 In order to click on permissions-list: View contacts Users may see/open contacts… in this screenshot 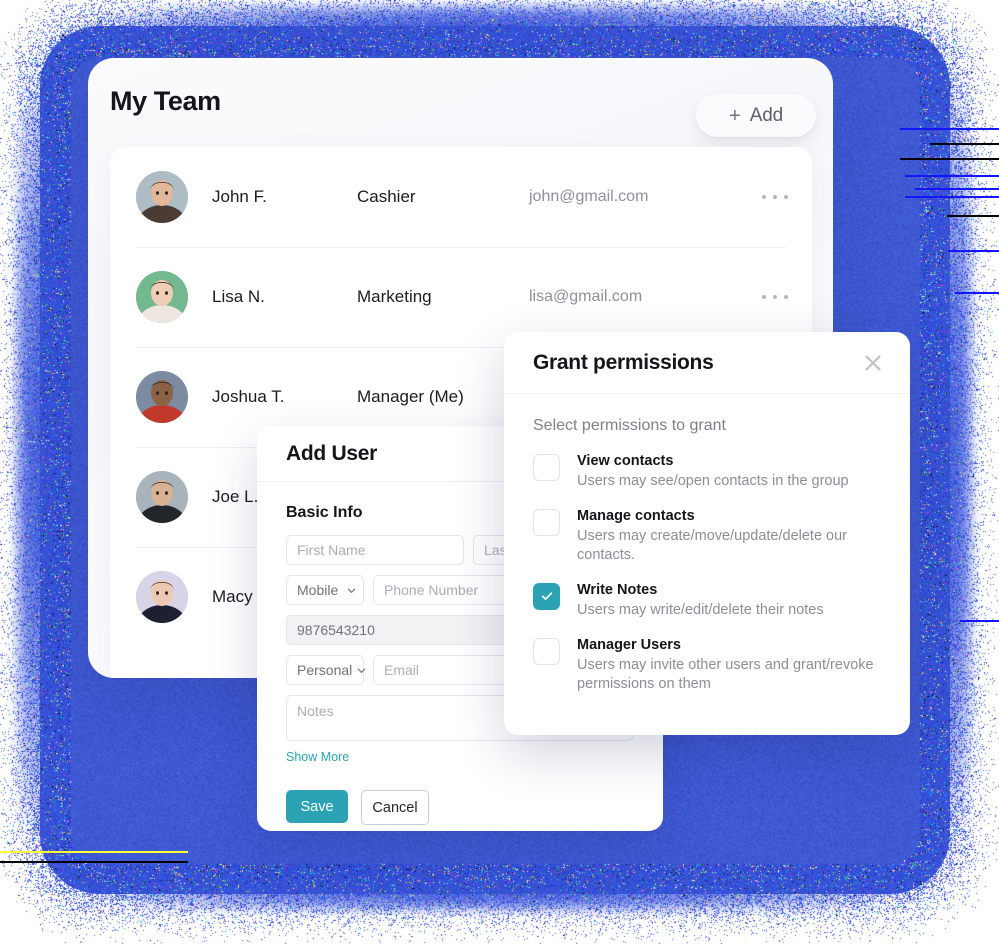, I will do `click(707, 573)`.